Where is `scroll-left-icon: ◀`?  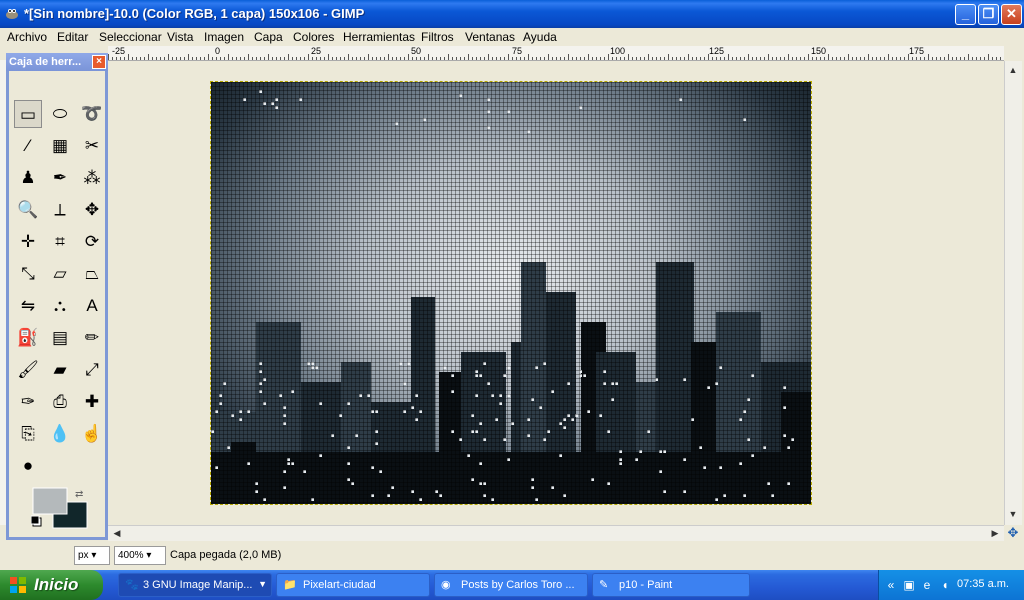 scroll-left-icon: ◀ is located at coordinates (117, 533).